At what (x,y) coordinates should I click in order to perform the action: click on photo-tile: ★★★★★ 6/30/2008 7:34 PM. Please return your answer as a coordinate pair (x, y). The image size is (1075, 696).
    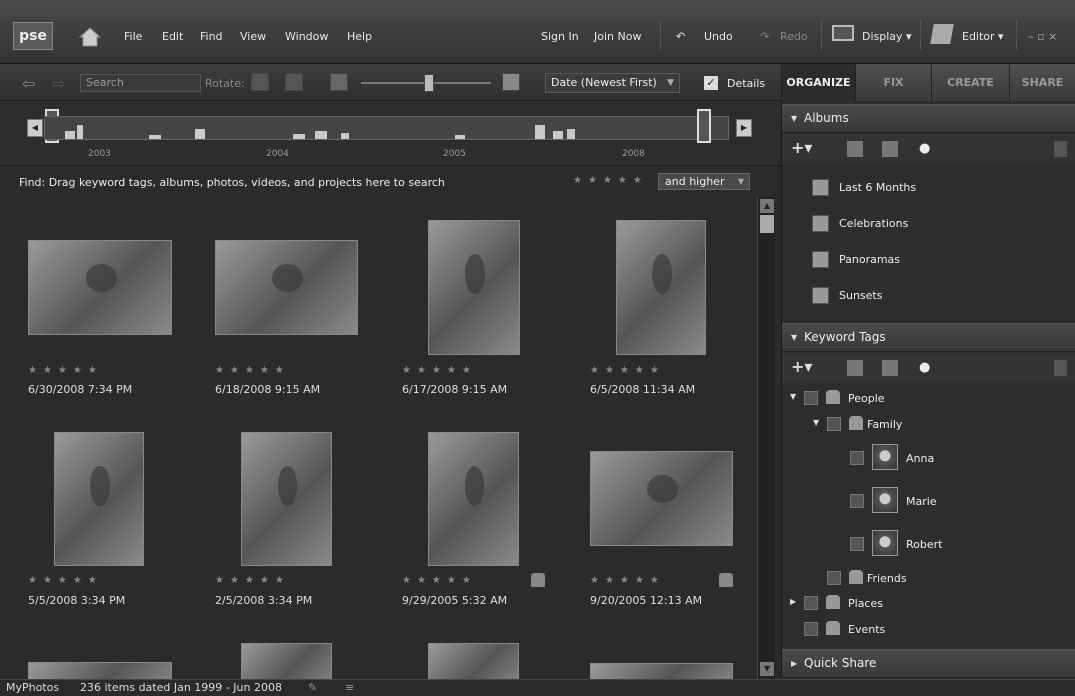
    Looking at the image, I should click on (121, 324).